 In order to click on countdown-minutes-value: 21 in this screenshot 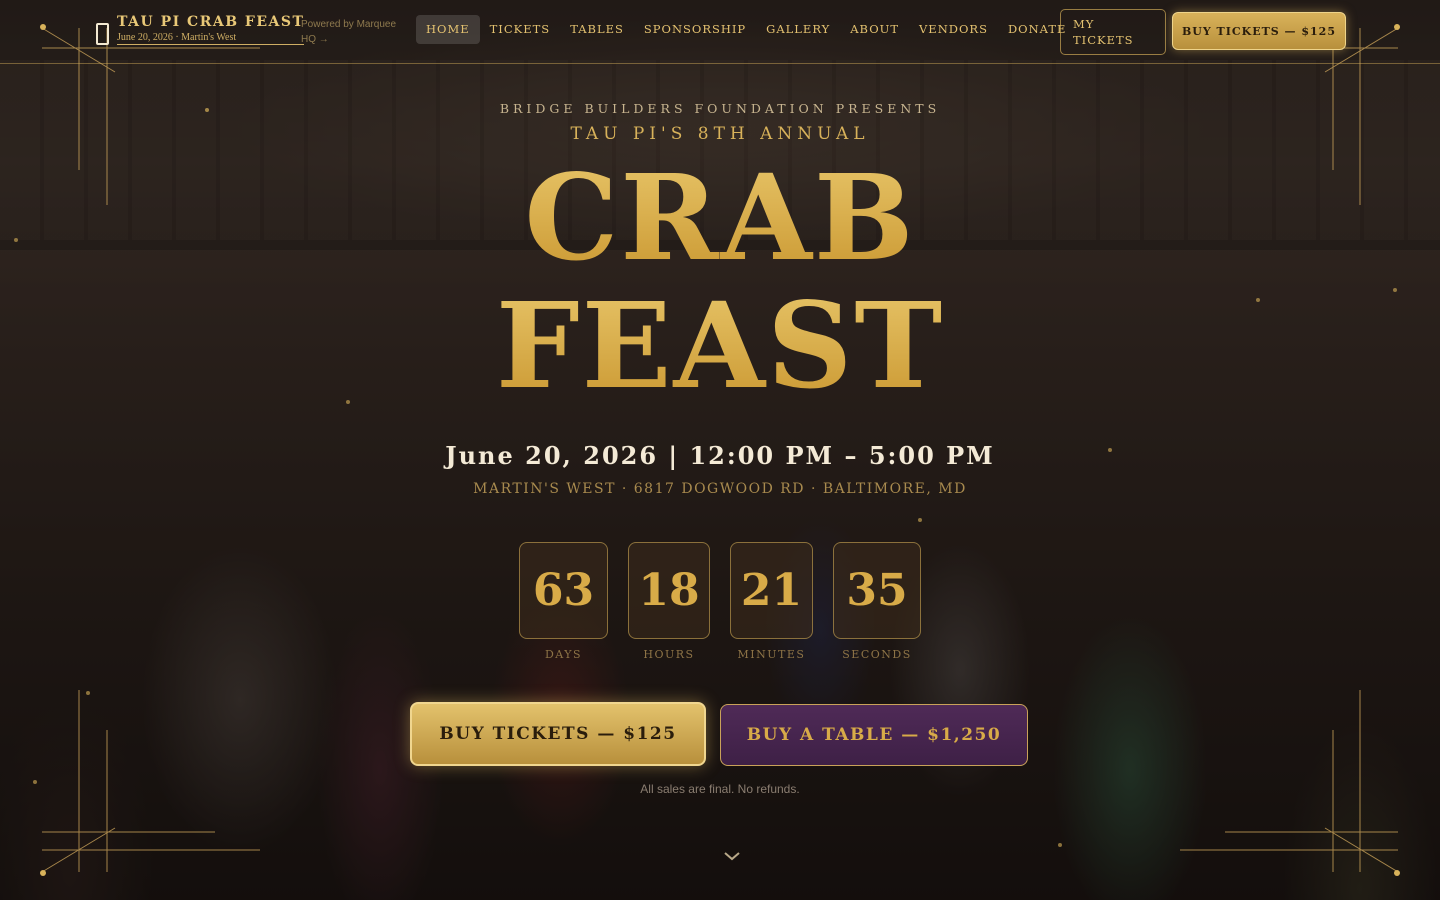, I will do `click(771, 590)`.